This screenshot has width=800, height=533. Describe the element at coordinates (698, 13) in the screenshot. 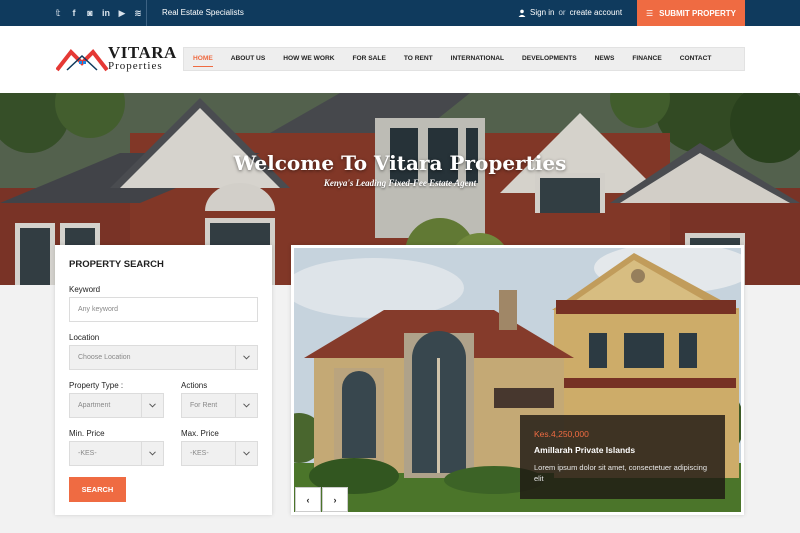

I see `submit-property-label: SUBMIT PROPERTY` at that location.